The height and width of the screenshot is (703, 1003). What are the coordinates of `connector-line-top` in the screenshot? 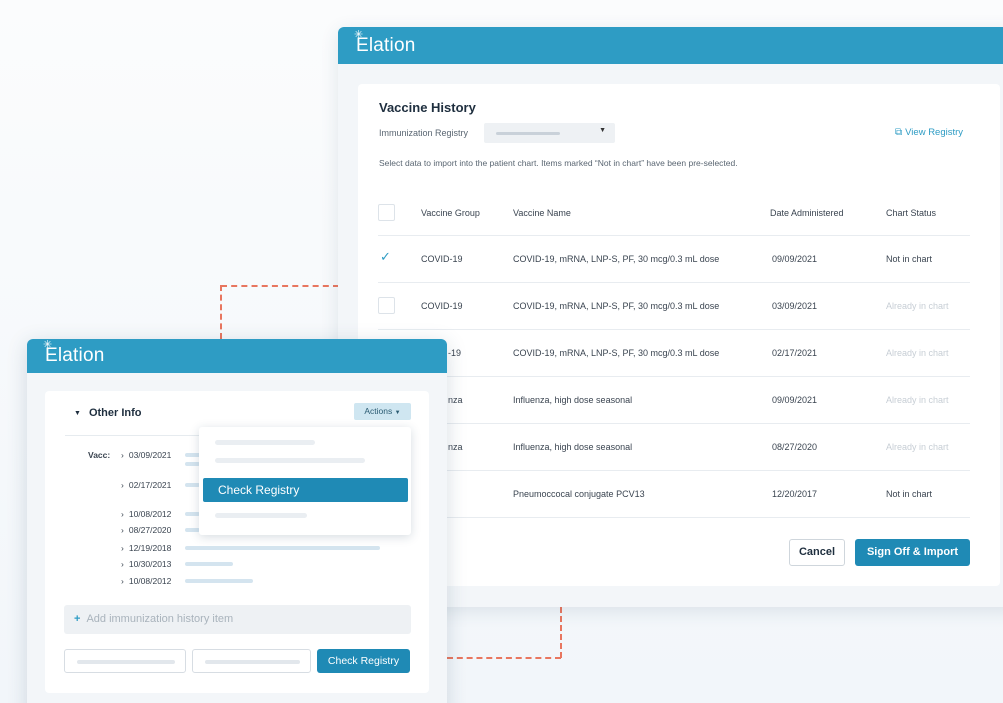 It's located at (280, 286).